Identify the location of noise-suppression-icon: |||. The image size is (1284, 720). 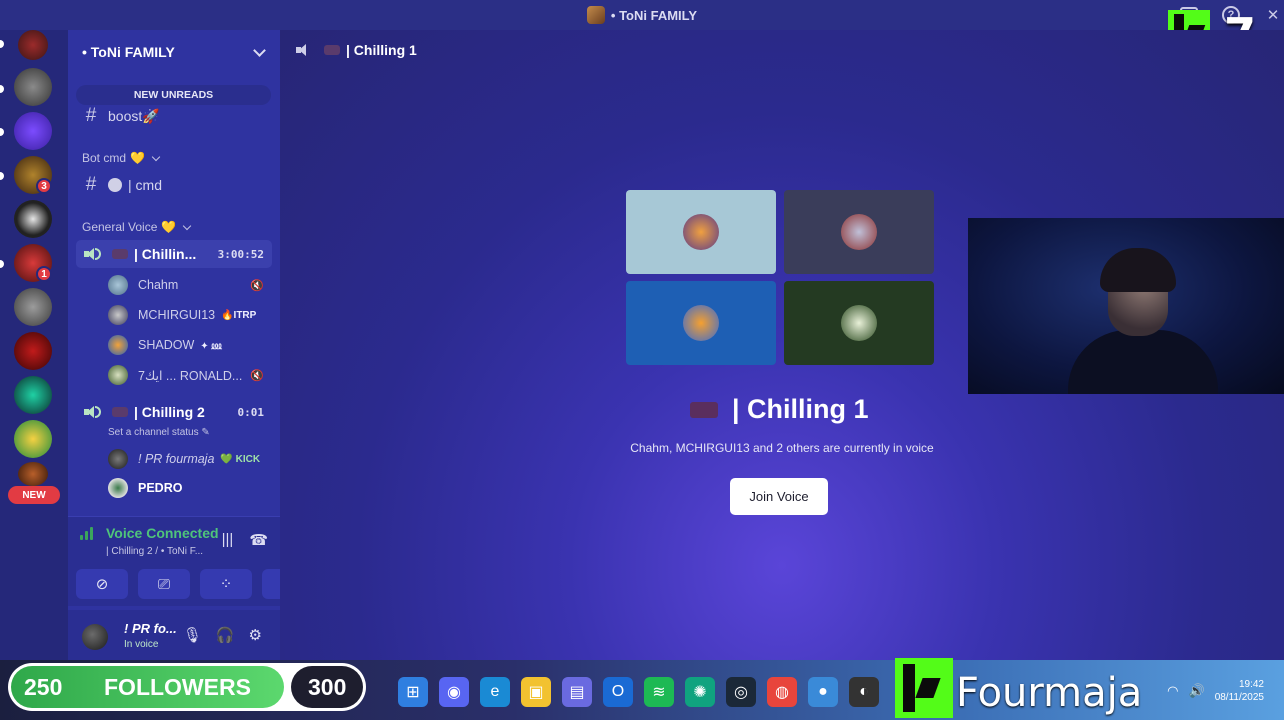
(228, 540).